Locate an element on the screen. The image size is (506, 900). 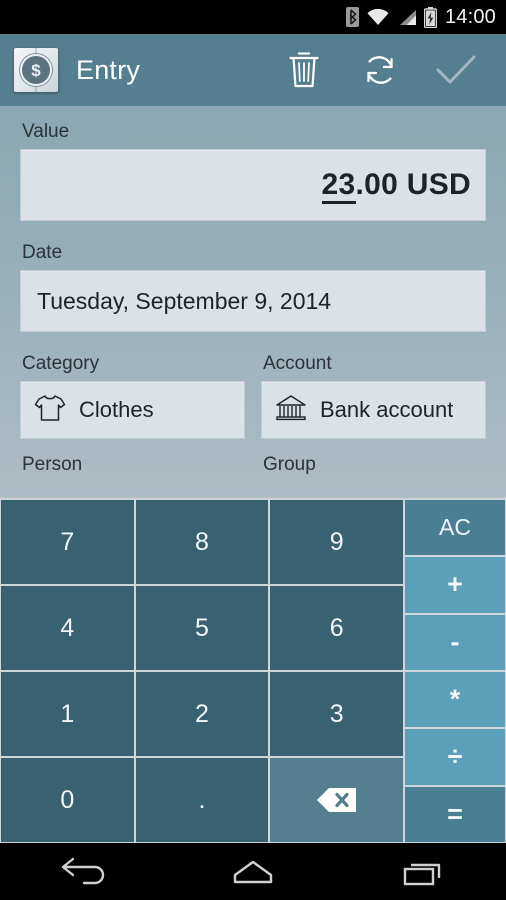
key-7: 7 is located at coordinates (67, 542).